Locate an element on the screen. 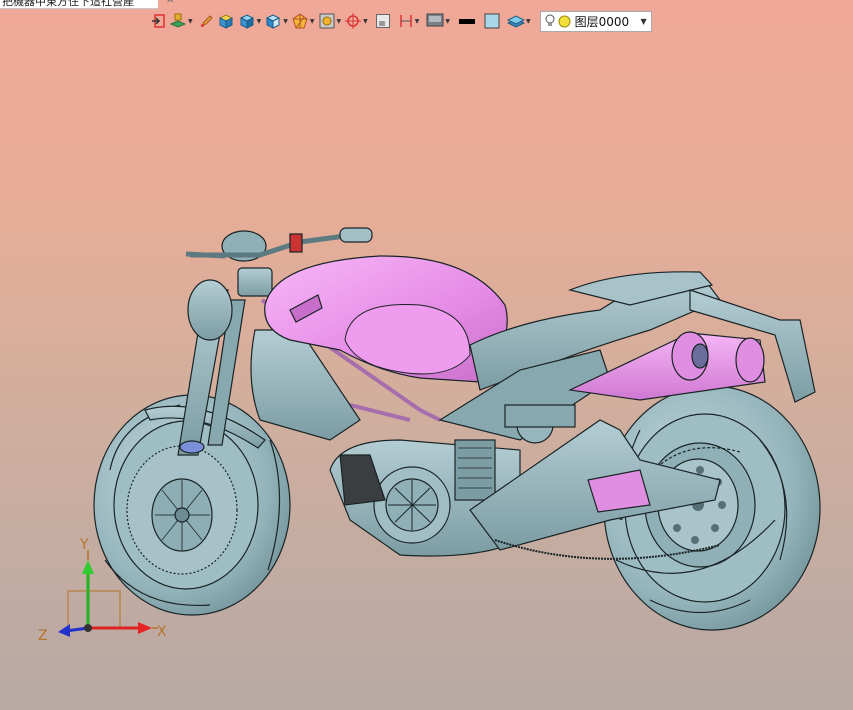 The width and height of the screenshot is (853, 710). shade-button is located at coordinates (226, 21).